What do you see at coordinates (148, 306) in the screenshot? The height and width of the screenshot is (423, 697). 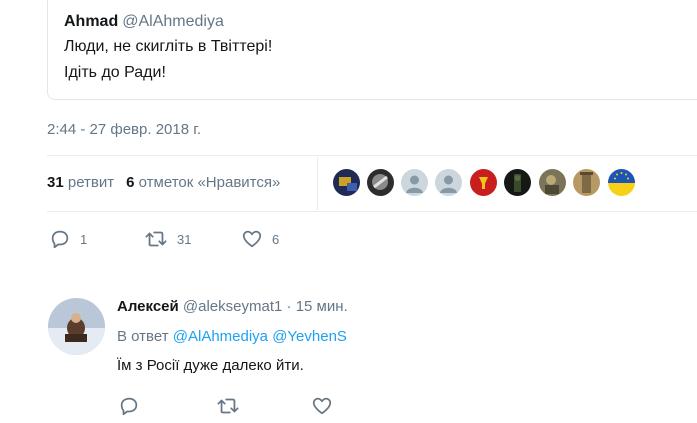 I see `reply-author-name: Алексей` at bounding box center [148, 306].